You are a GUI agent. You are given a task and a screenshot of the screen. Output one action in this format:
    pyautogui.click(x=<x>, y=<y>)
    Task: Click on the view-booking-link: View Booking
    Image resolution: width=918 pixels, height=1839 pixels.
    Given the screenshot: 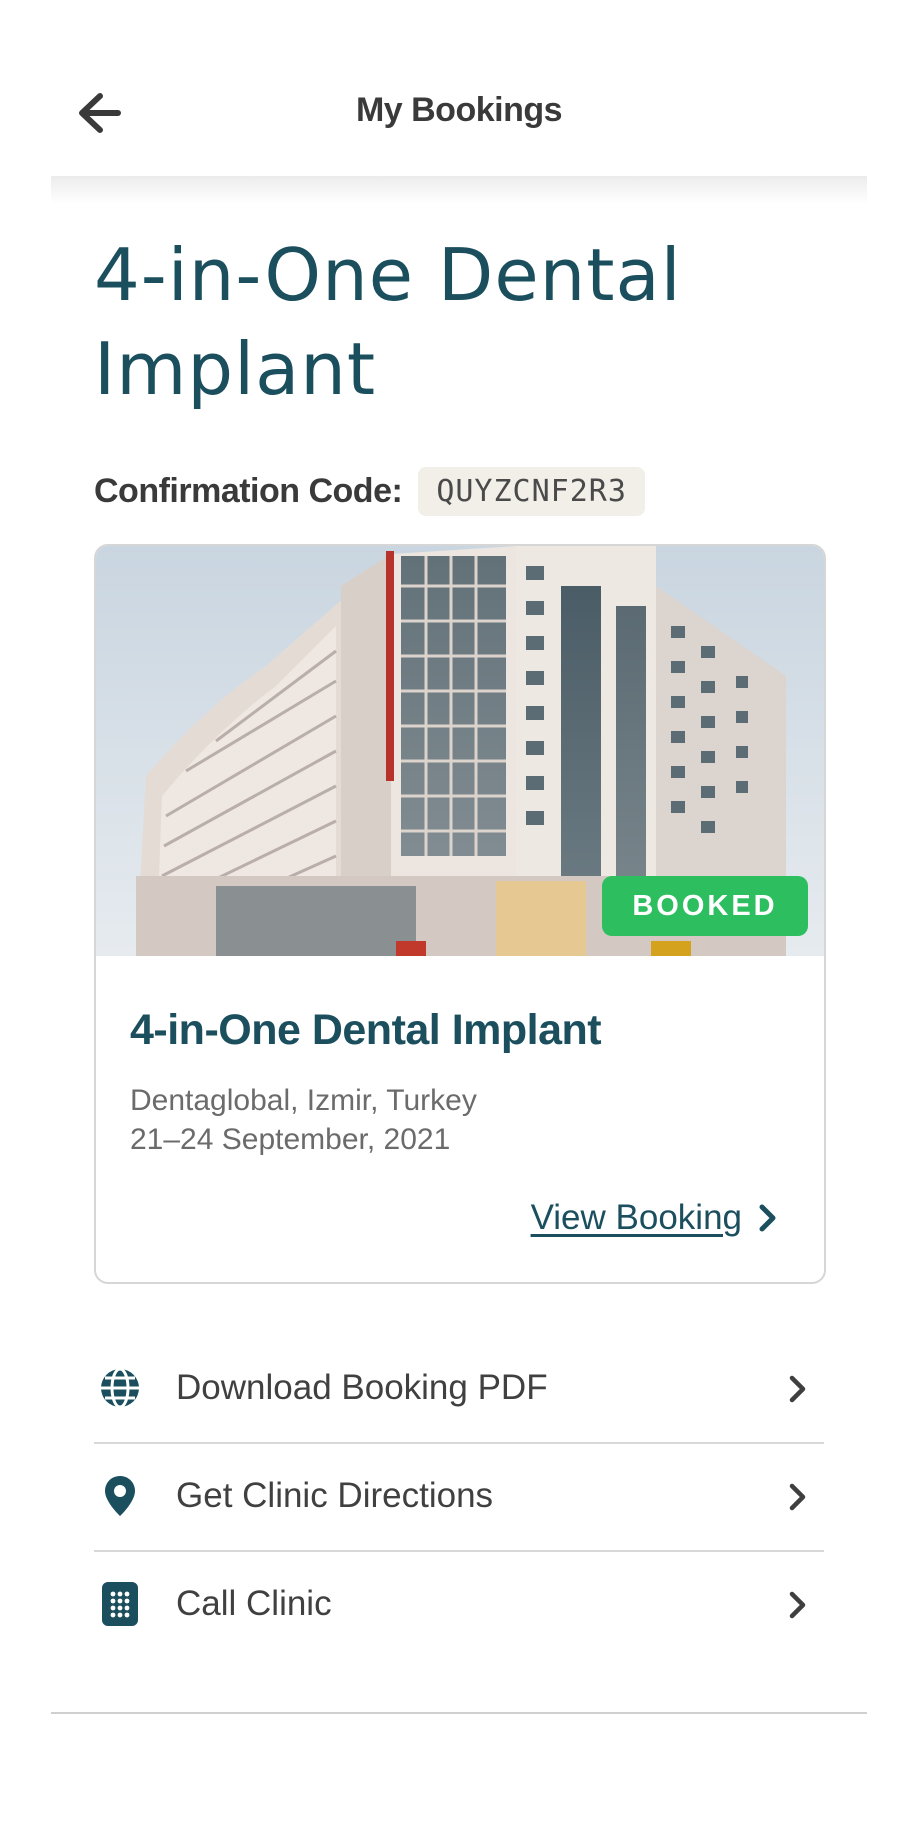 What is the action you would take?
    pyautogui.click(x=654, y=1218)
    